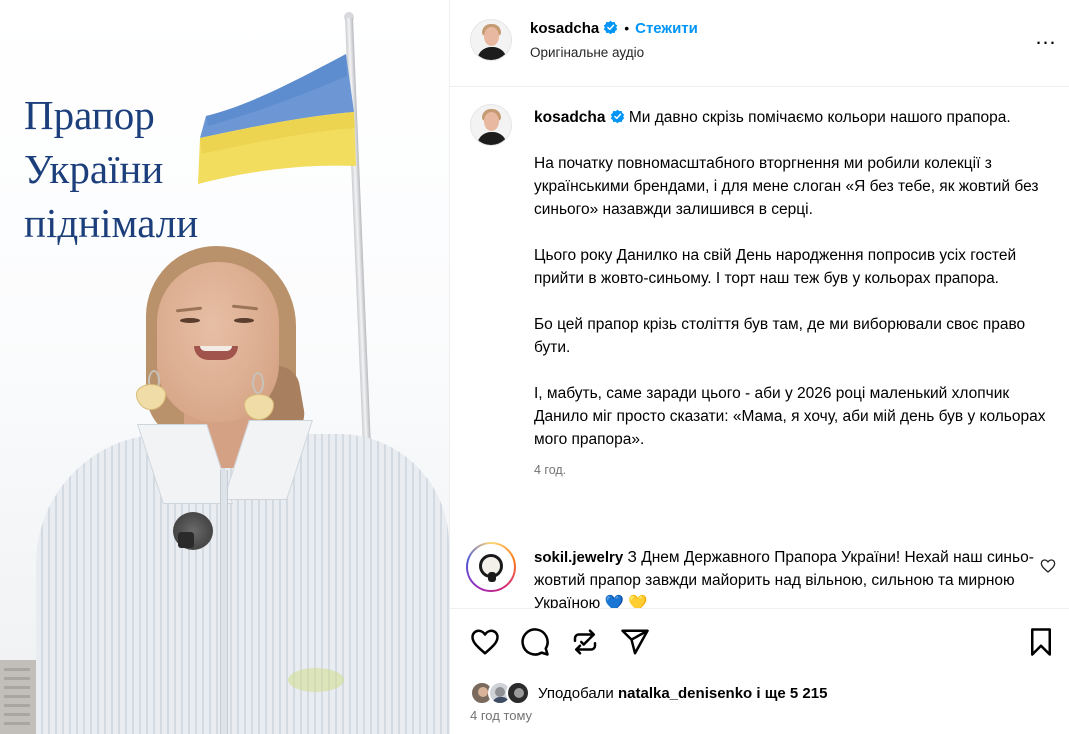  Describe the element at coordinates (578, 557) in the screenshot. I see `commenter-username: sokil.jewelry` at that location.